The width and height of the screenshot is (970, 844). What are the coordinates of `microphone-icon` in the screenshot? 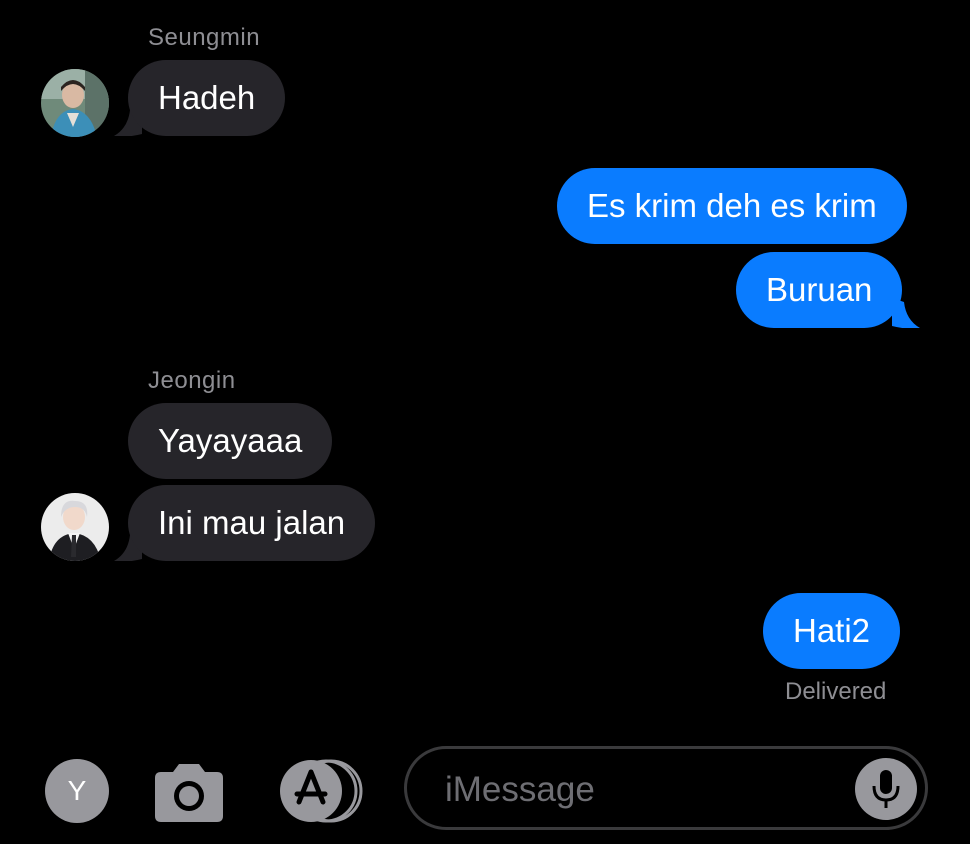 It's located at (886, 789).